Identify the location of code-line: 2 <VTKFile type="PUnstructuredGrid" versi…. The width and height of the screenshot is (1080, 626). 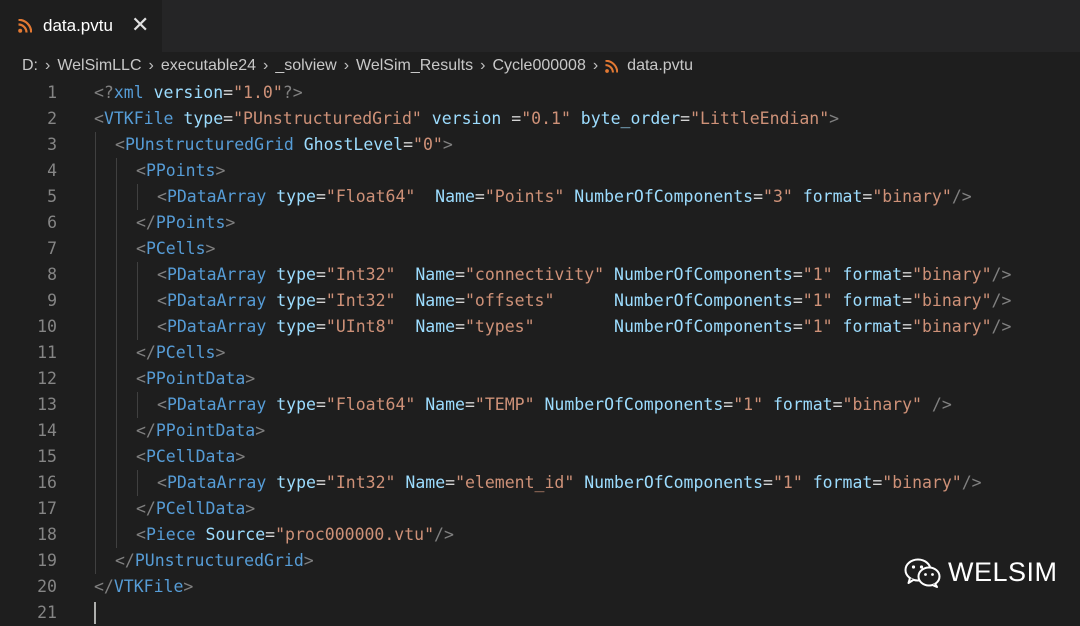
(540, 119).